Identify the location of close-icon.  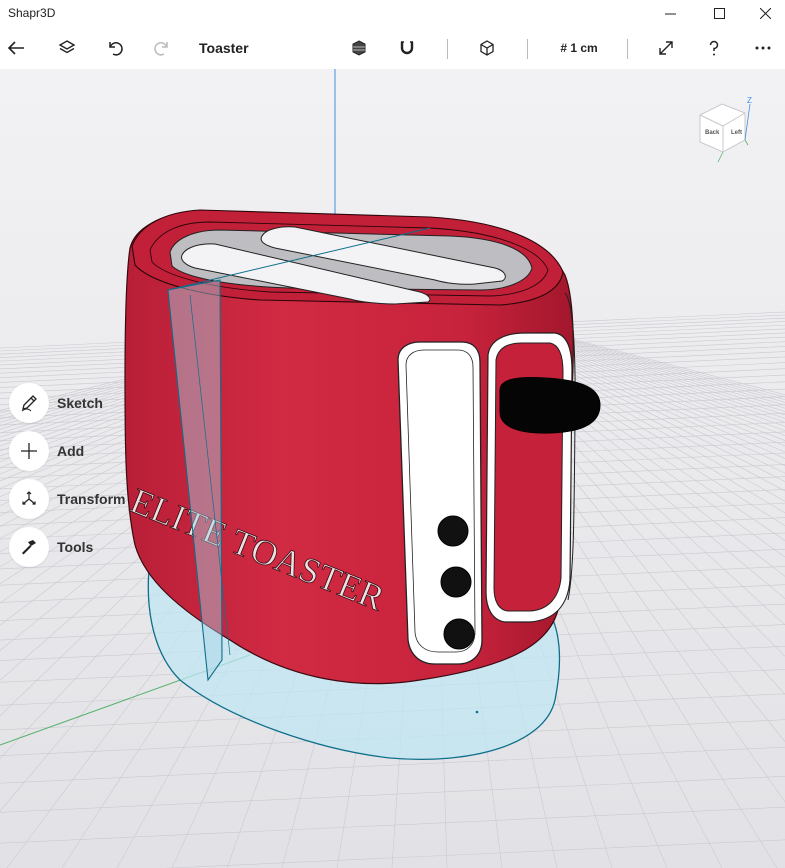
(765, 13).